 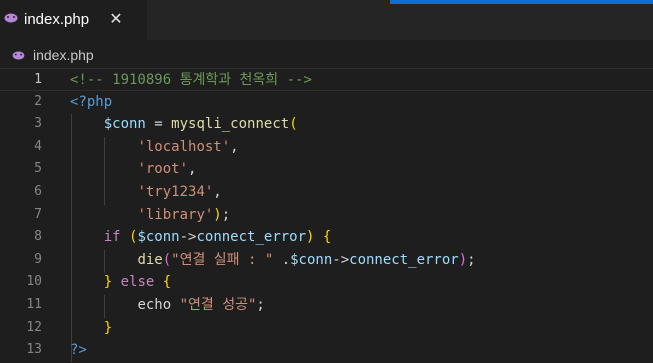 I want to click on code-text: <?php, so click(x=91, y=102).